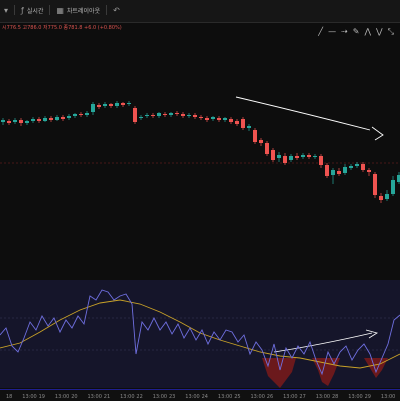  I want to click on trend-annotation-upper, so click(303, 113).